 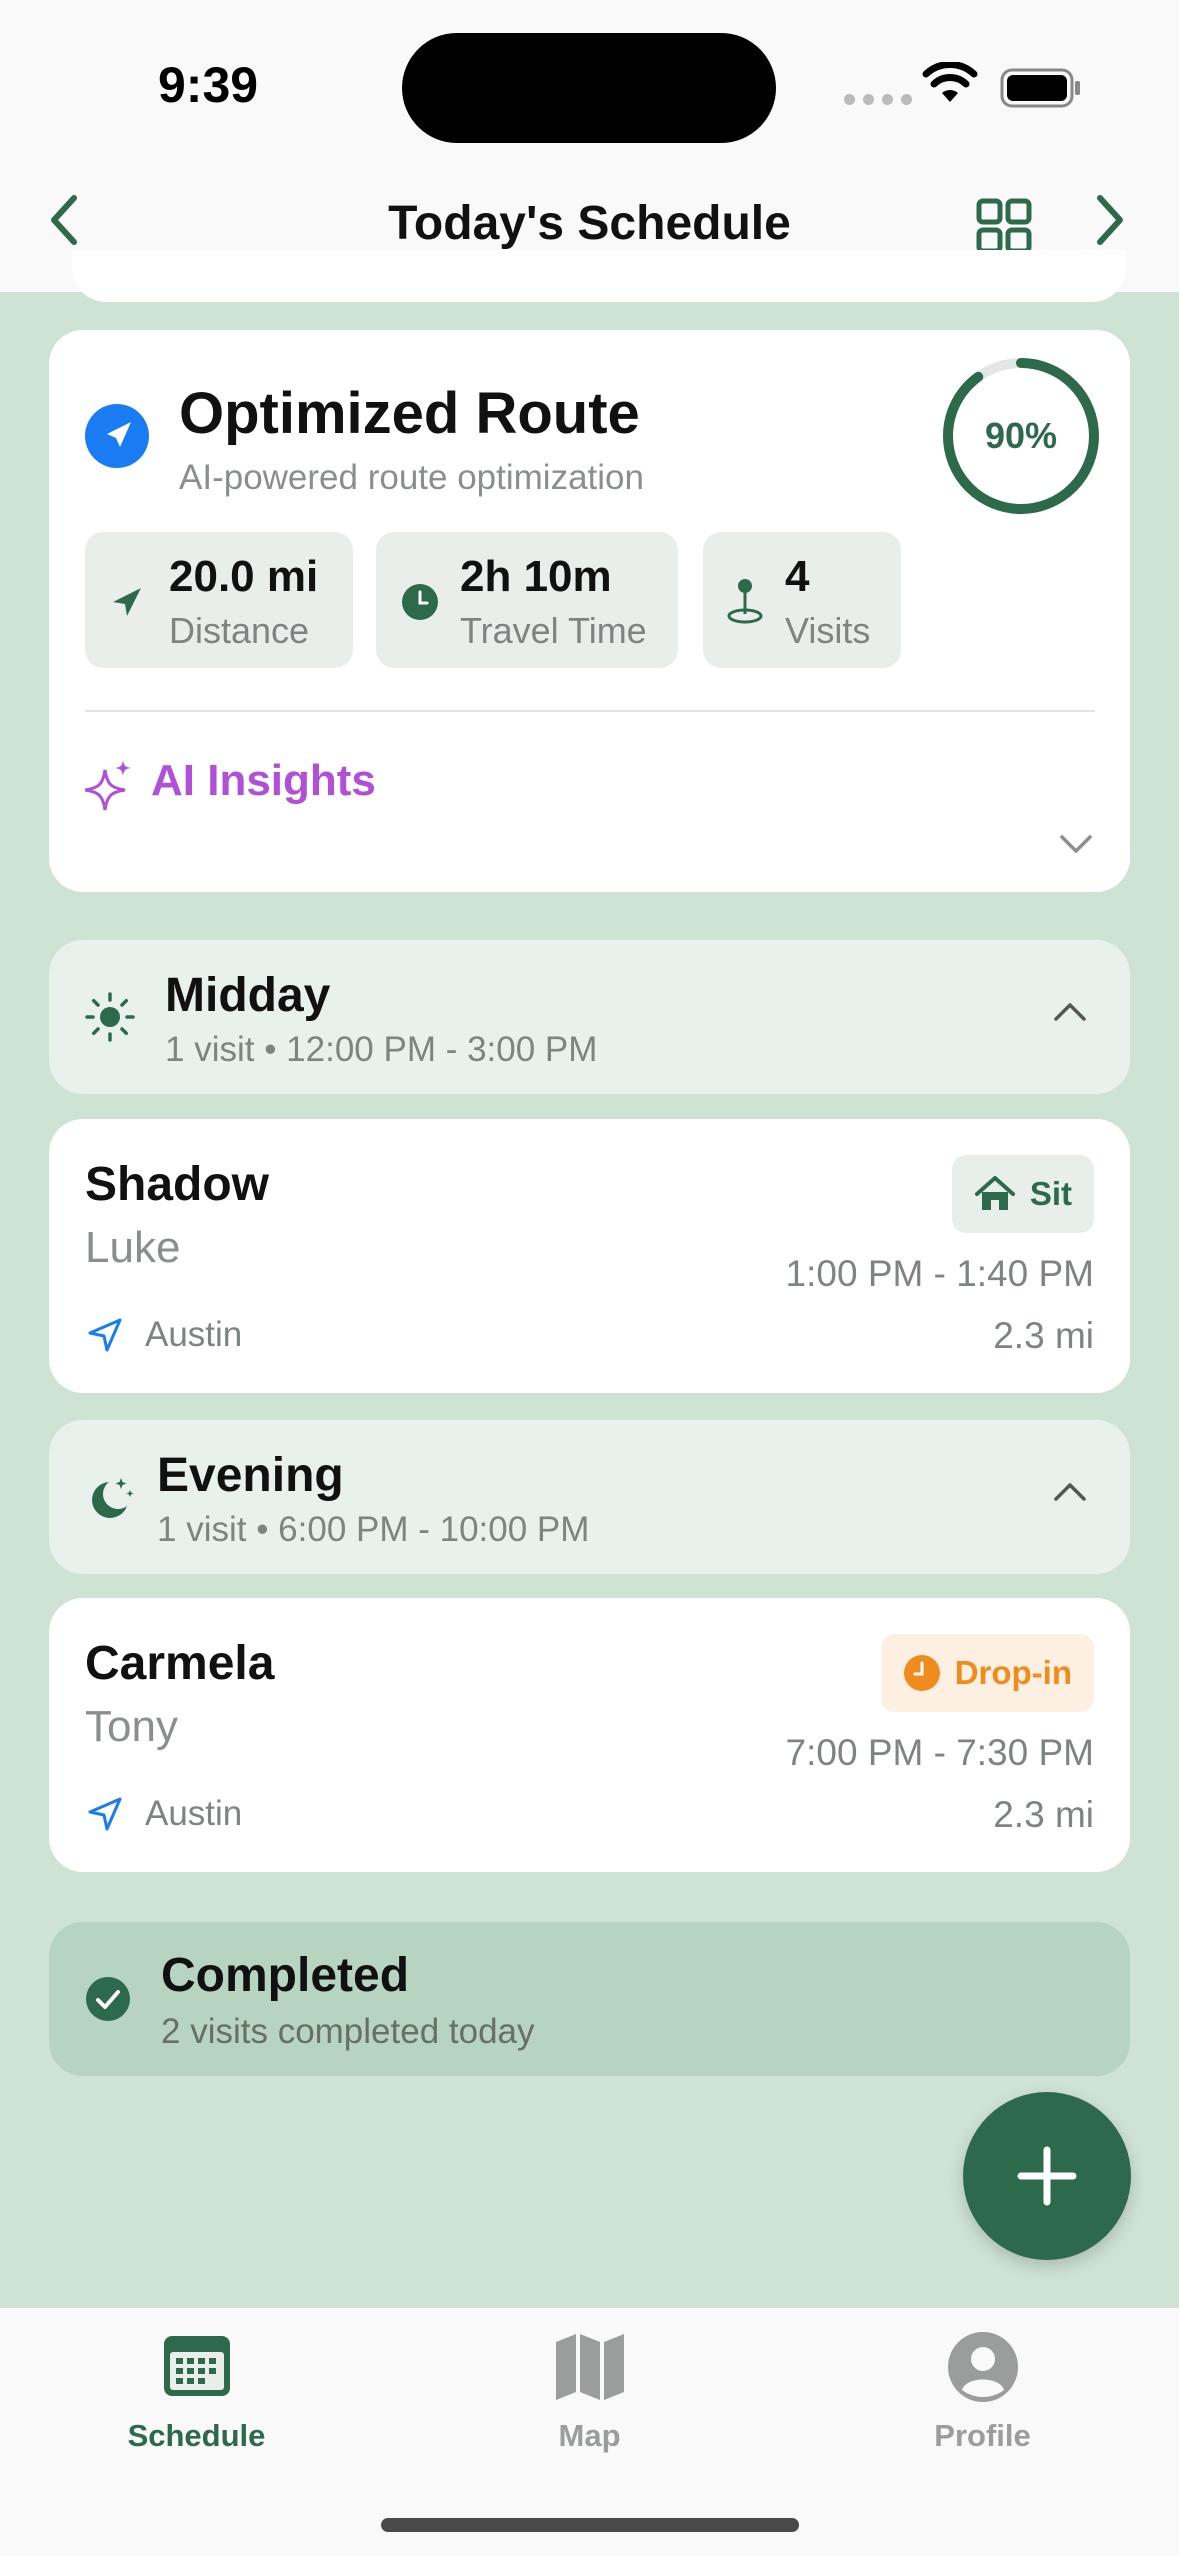 I want to click on stat-value: 20.0 mi, so click(x=244, y=576).